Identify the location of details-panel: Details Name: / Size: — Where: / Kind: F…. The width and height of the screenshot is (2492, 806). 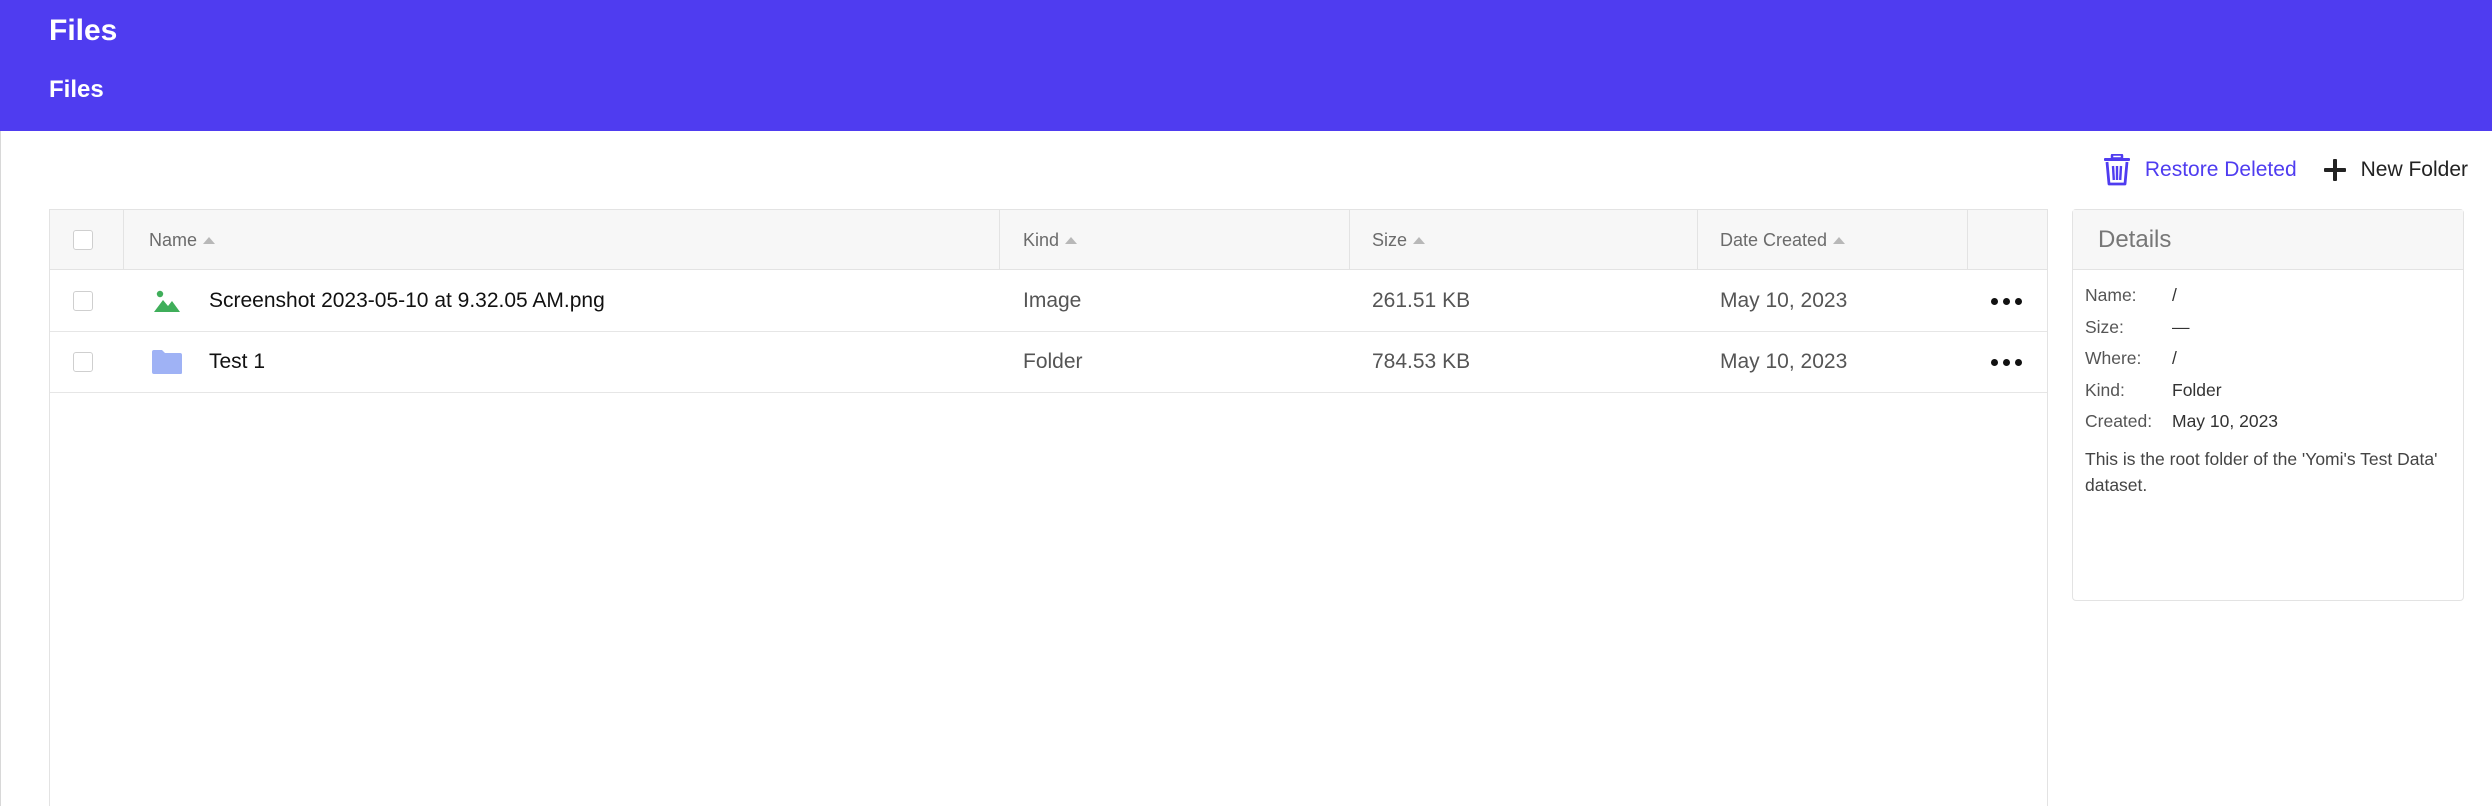
(2268, 405).